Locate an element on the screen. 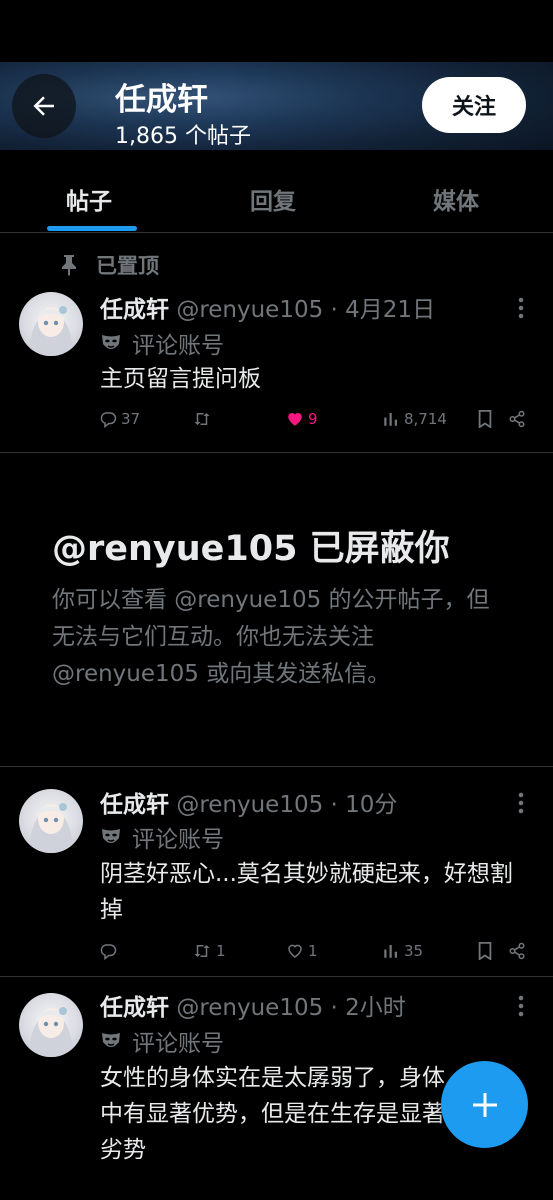 The width and height of the screenshot is (553, 1200). views-count: 8,714 is located at coordinates (425, 419).